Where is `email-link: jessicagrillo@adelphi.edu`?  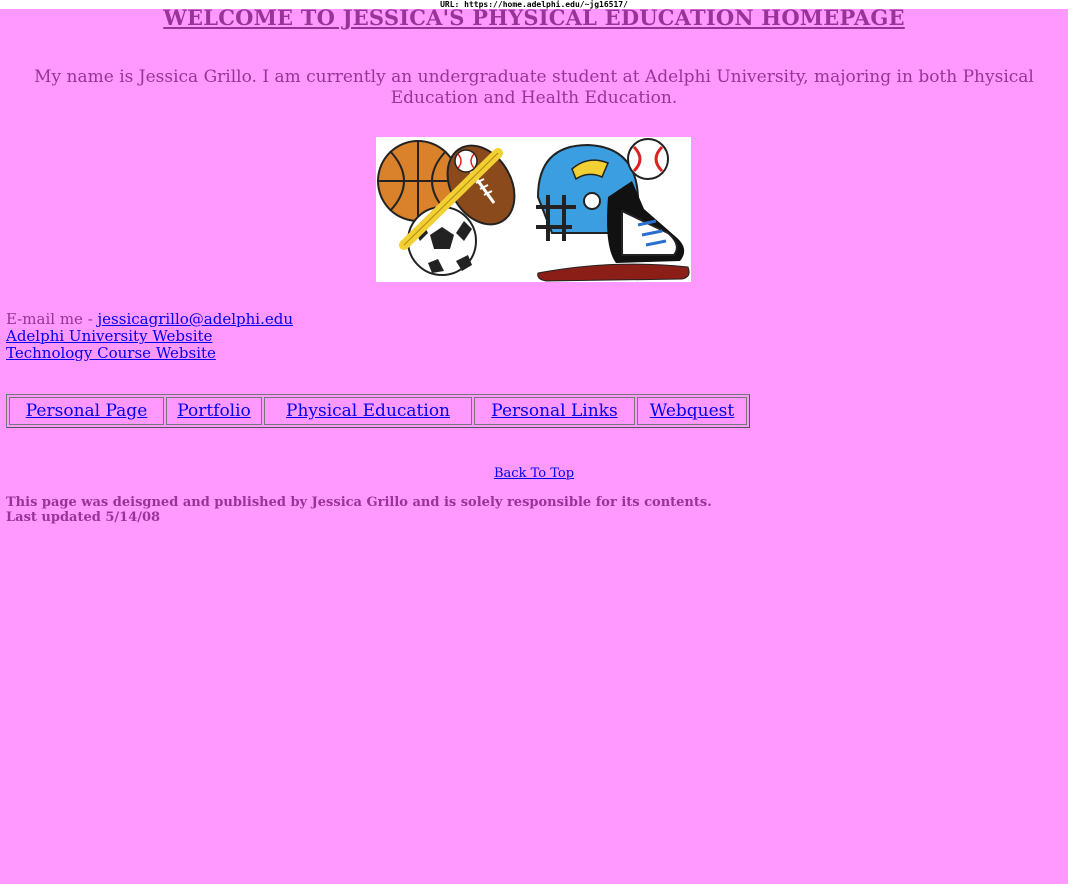 email-link: jessicagrillo@adelphi.edu is located at coordinates (195, 319).